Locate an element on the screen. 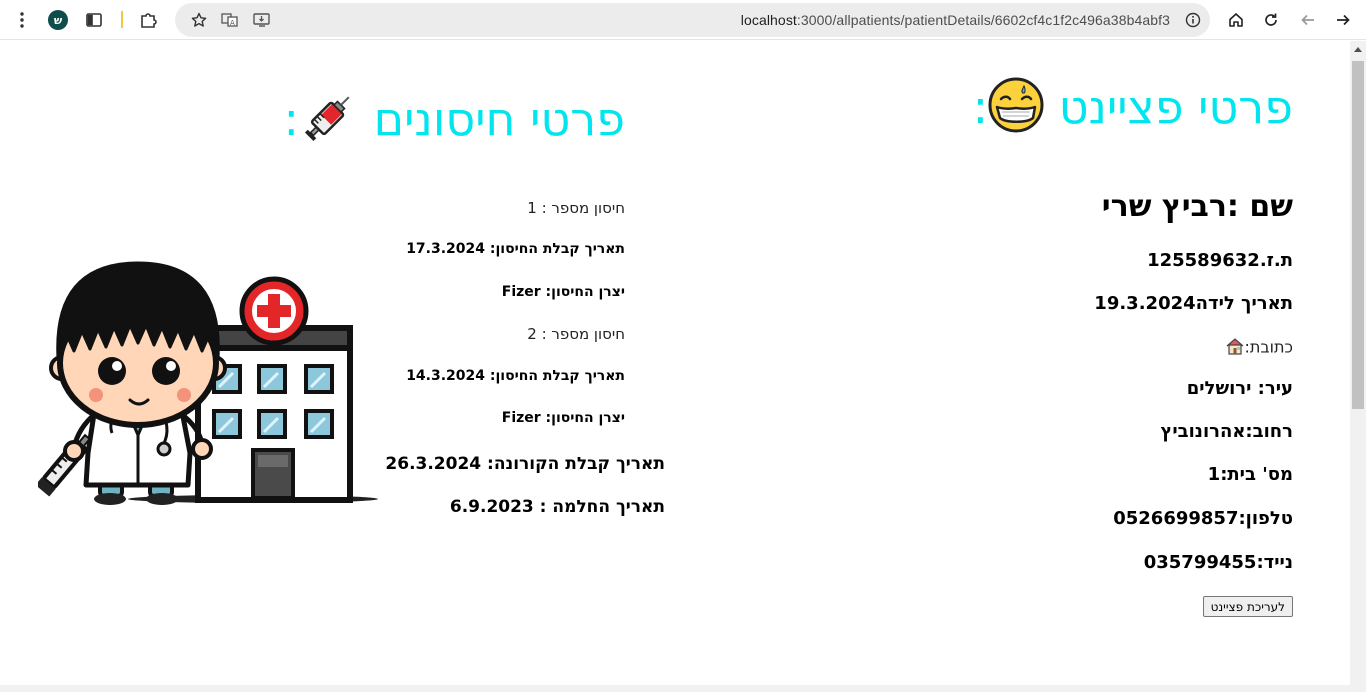 Image resolution: width=1366 pixels, height=692 pixels. vaccines-title: פרטי חיסונים : is located at coordinates (454, 122).